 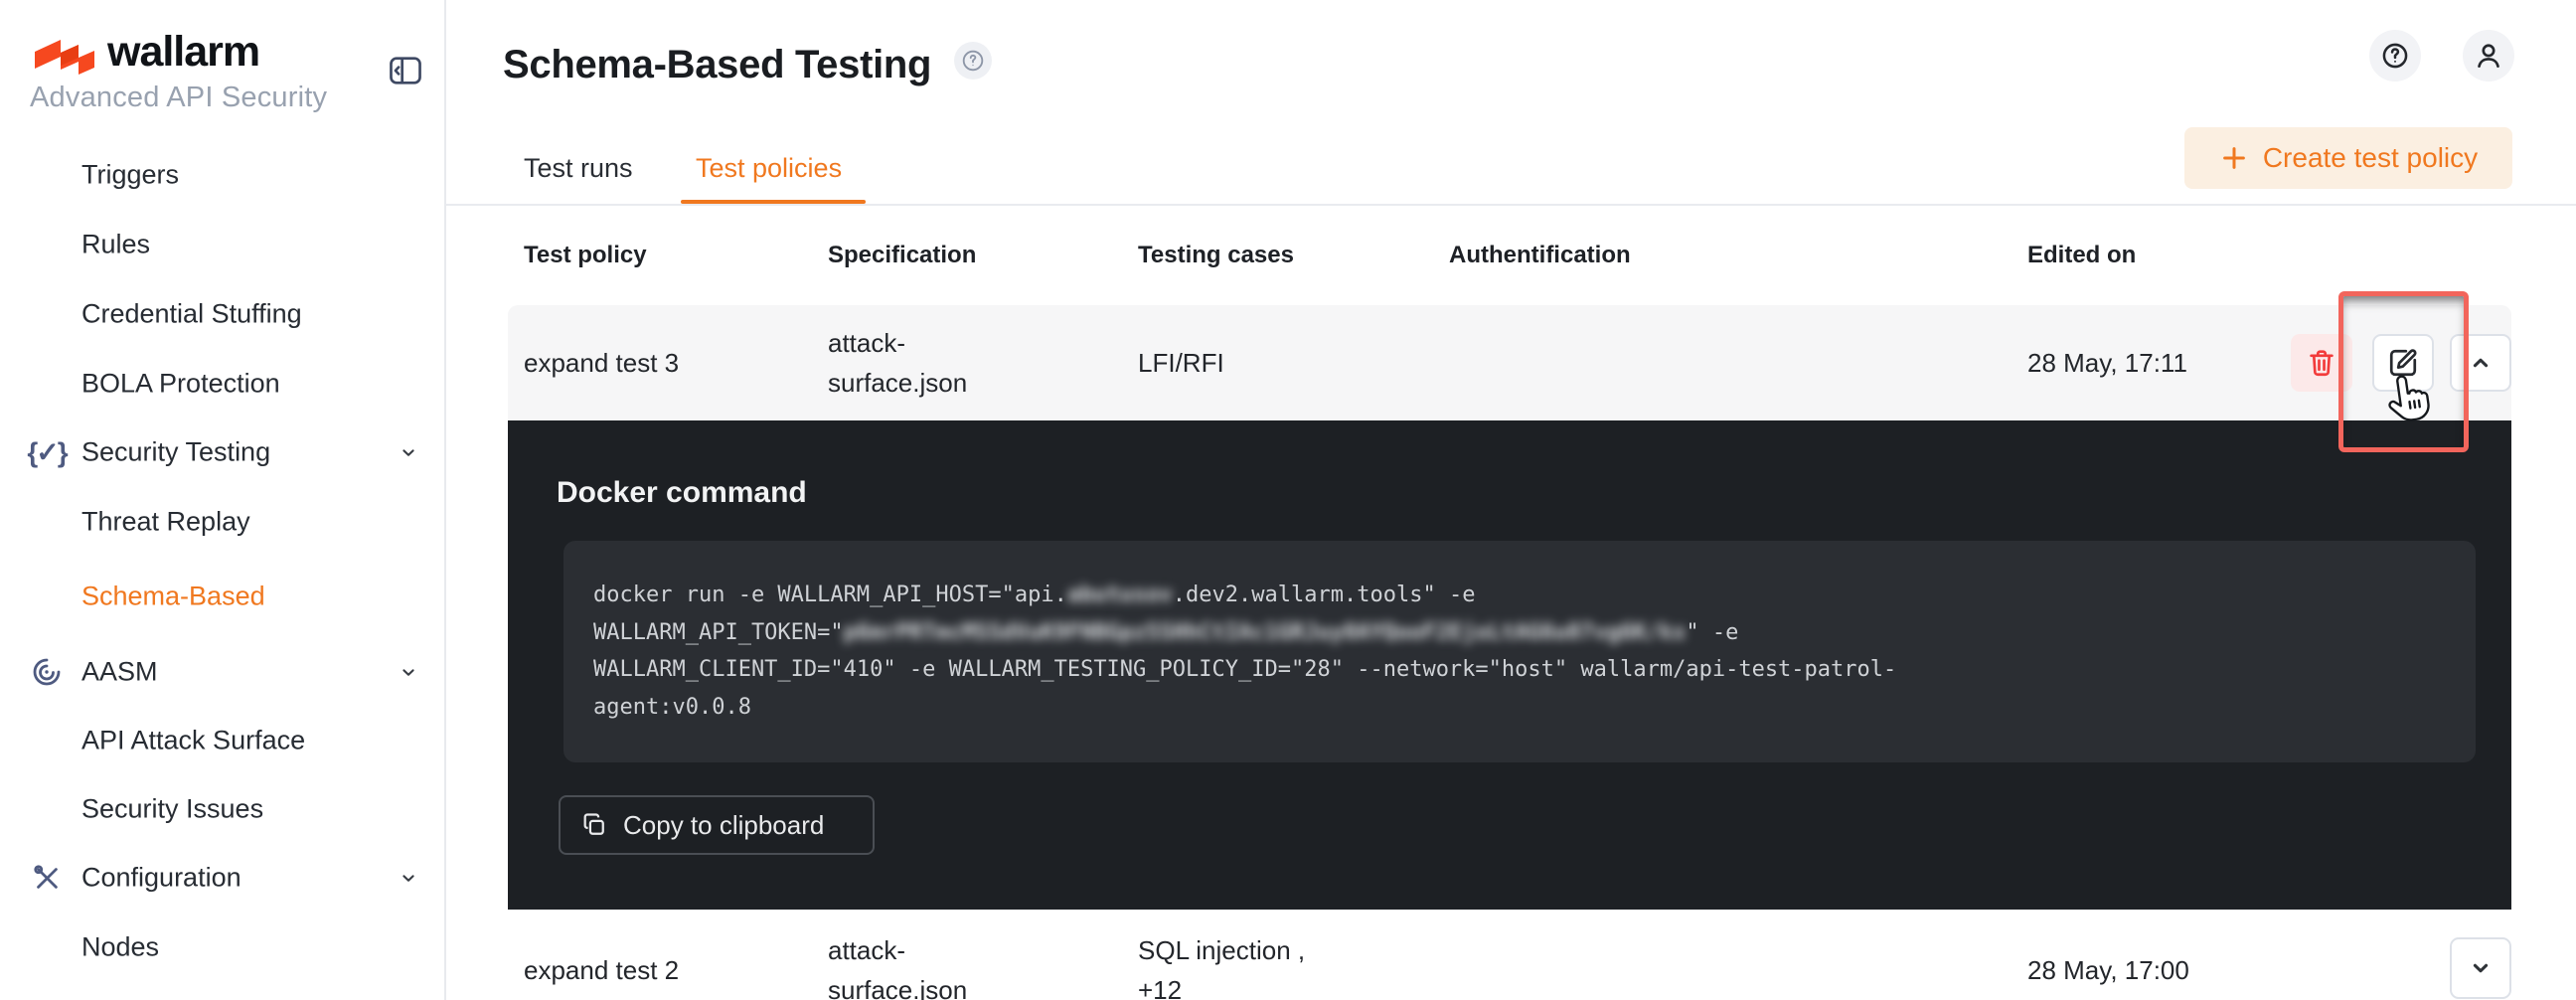 I want to click on sidebar-item-credential-stuffing: Credential Stuffing, so click(x=222, y=314).